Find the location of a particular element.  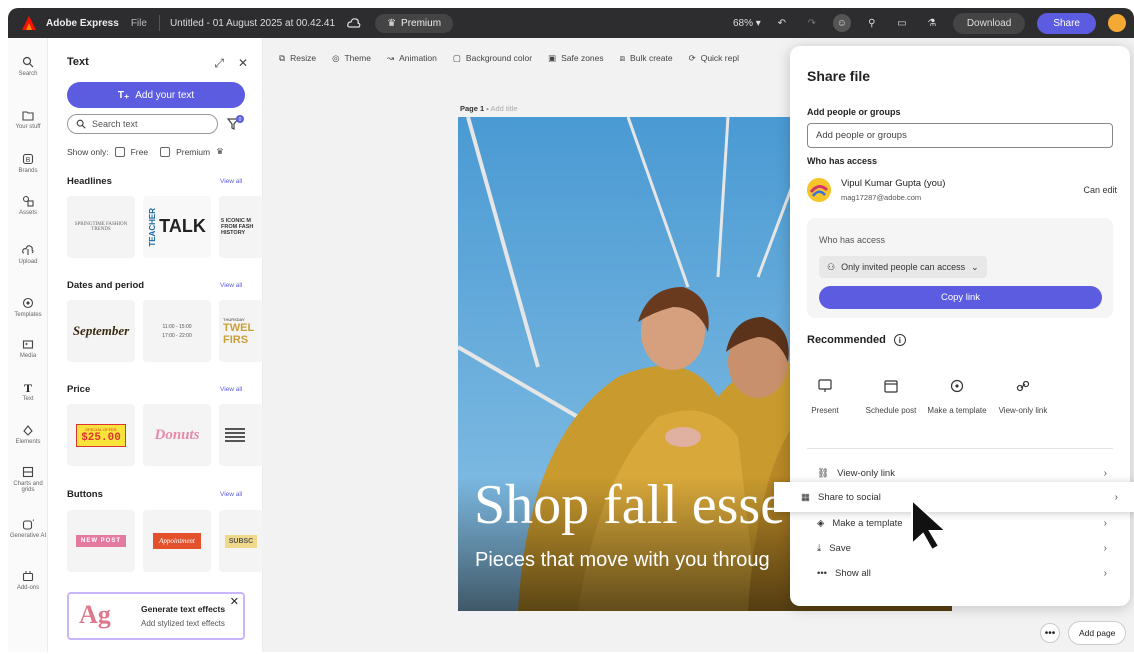

headline-template-3: 5 ICONIC M FROM FASH HISTORY is located at coordinates (241, 227).